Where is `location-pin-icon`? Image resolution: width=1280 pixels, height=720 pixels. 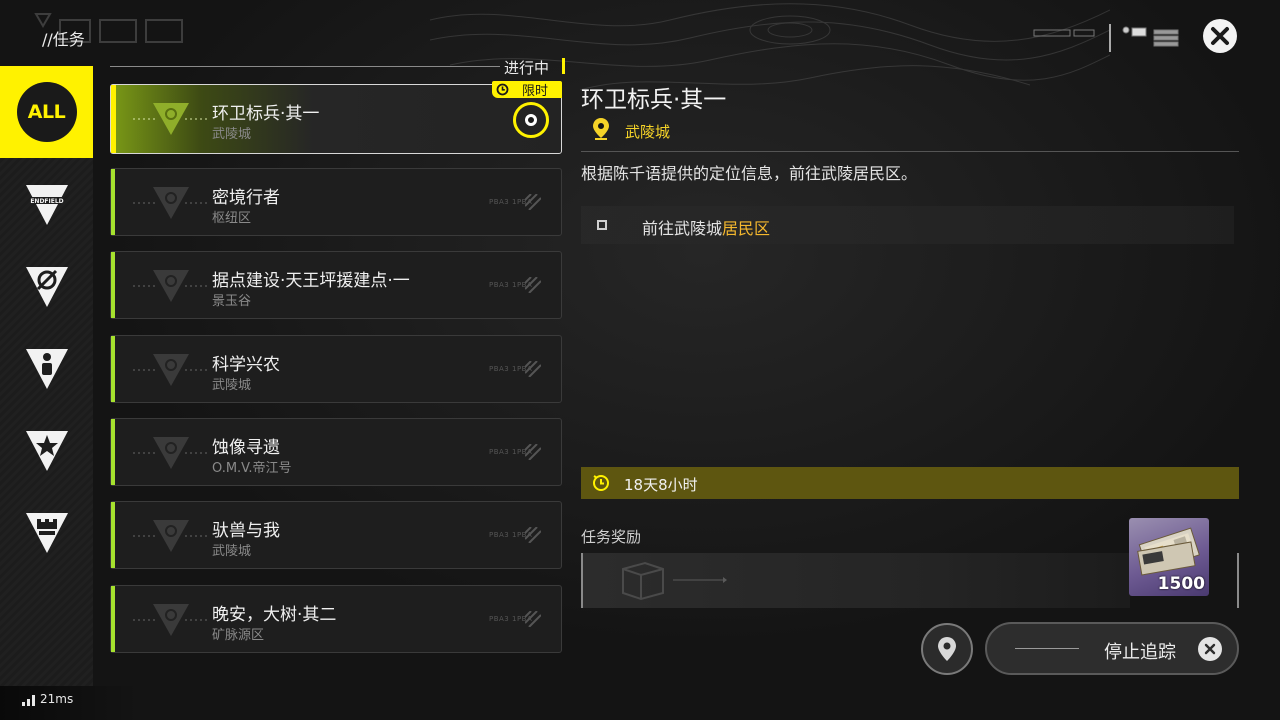 location-pin-icon is located at coordinates (601, 129).